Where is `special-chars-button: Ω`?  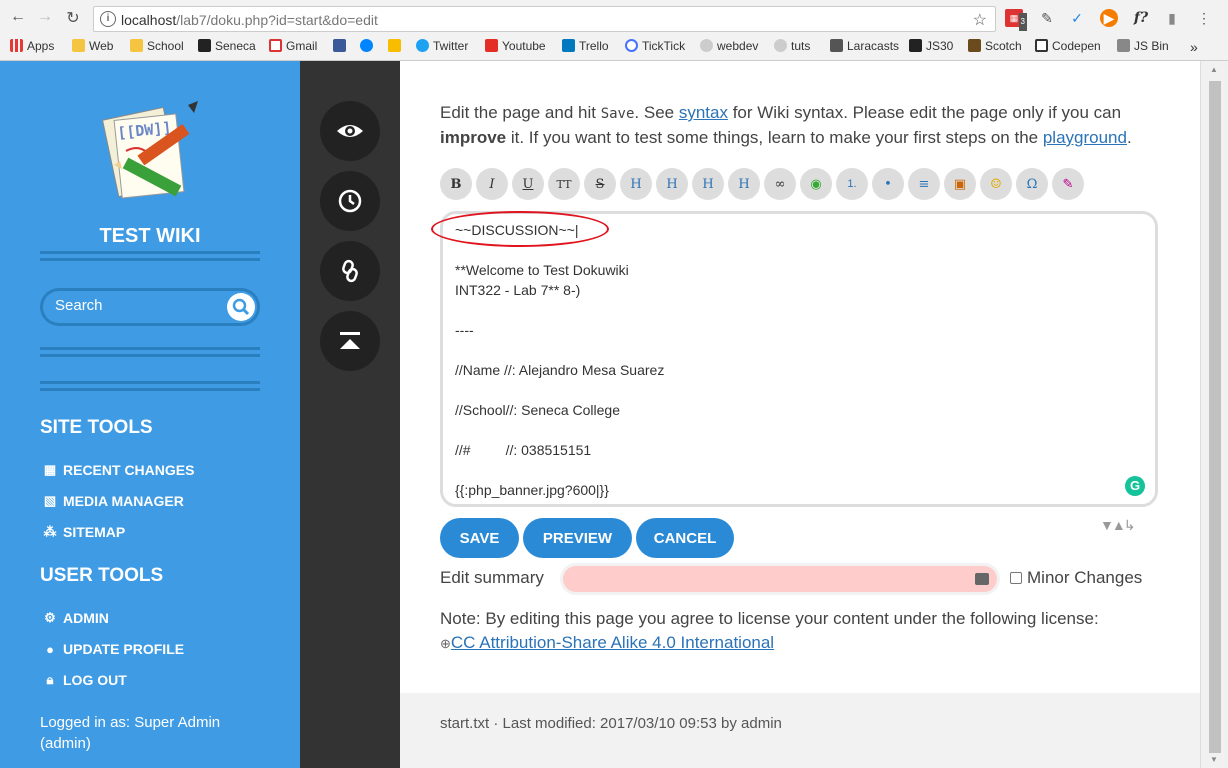
special-chars-button: Ω is located at coordinates (1032, 184).